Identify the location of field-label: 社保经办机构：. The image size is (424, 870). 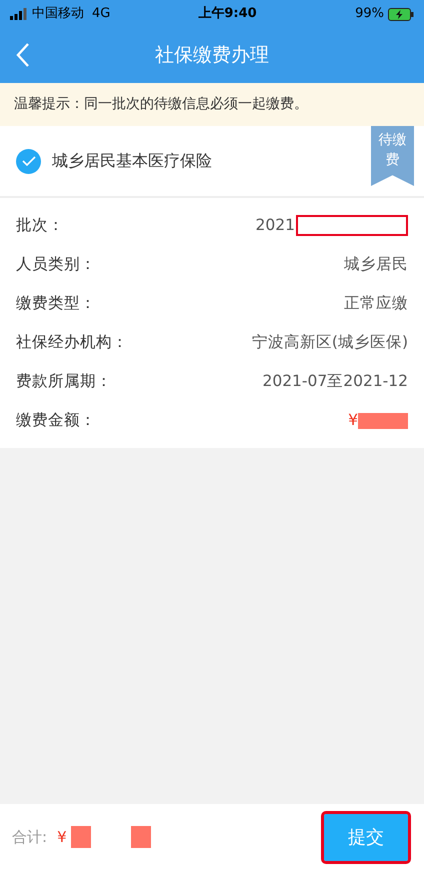
(72, 342).